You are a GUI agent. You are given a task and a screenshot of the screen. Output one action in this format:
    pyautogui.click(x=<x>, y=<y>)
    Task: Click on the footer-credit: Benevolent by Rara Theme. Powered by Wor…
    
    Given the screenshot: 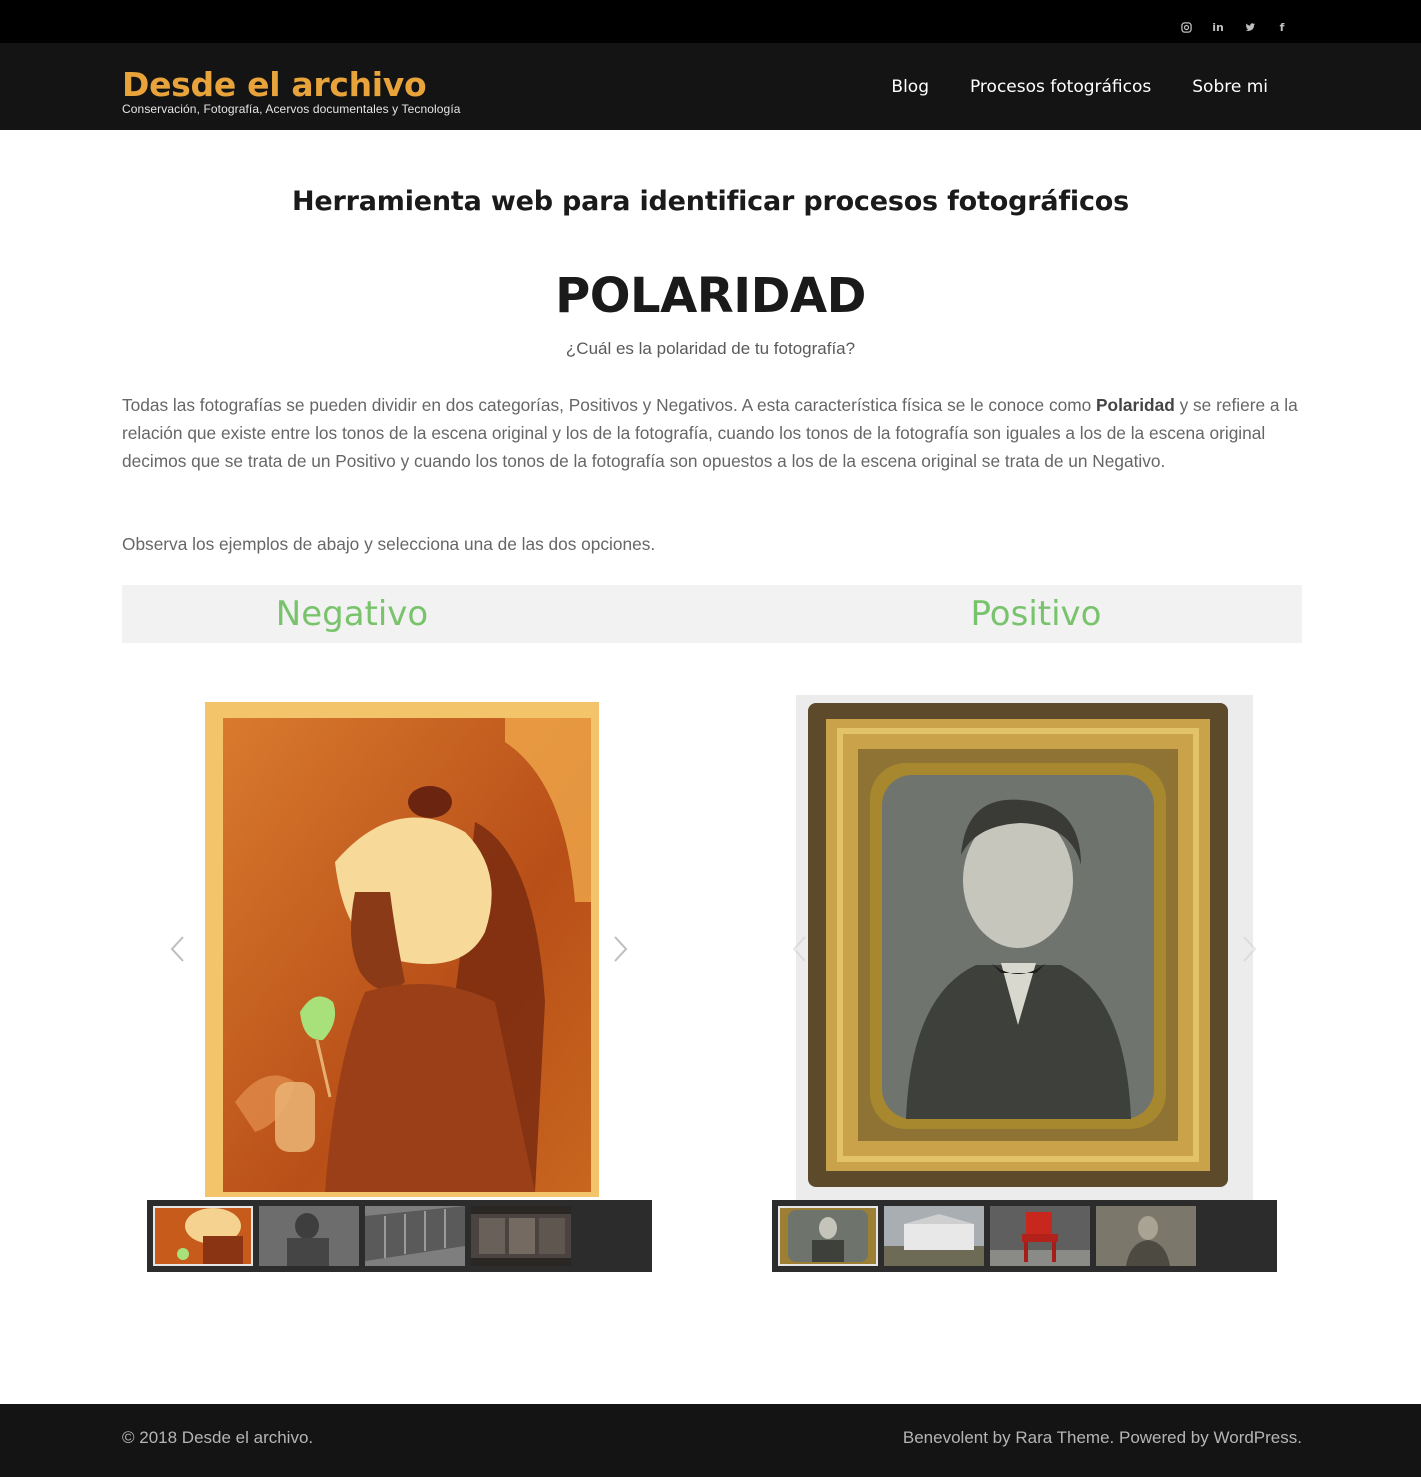 What is the action you would take?
    pyautogui.click(x=1102, y=1438)
    